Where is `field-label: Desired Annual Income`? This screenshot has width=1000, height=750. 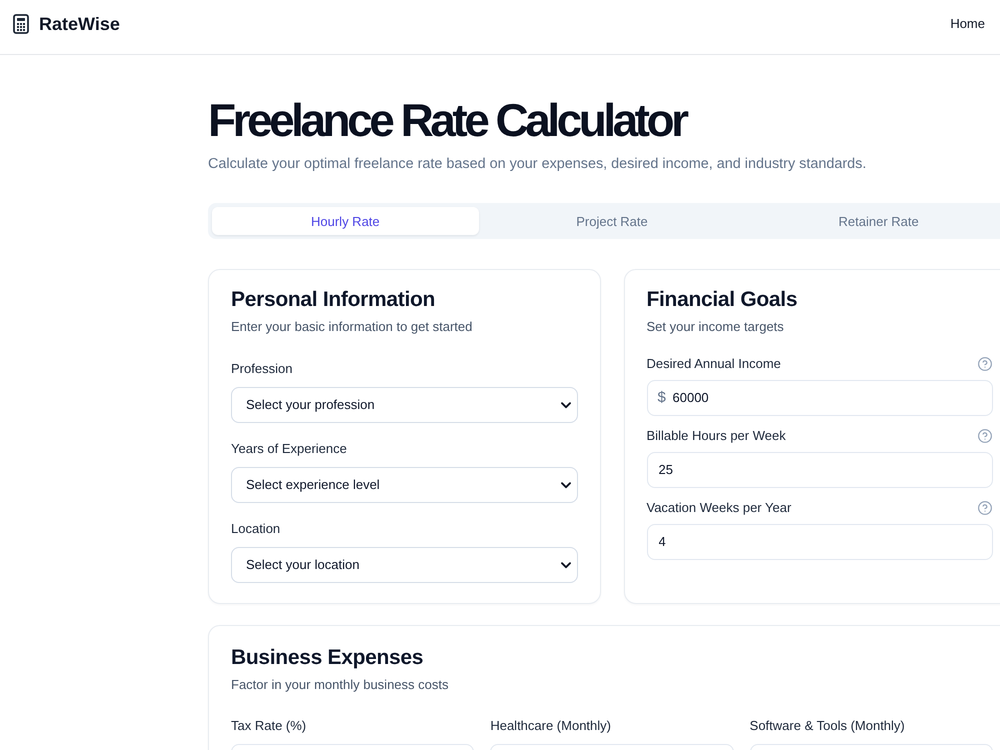 field-label: Desired Annual Income is located at coordinates (713, 364).